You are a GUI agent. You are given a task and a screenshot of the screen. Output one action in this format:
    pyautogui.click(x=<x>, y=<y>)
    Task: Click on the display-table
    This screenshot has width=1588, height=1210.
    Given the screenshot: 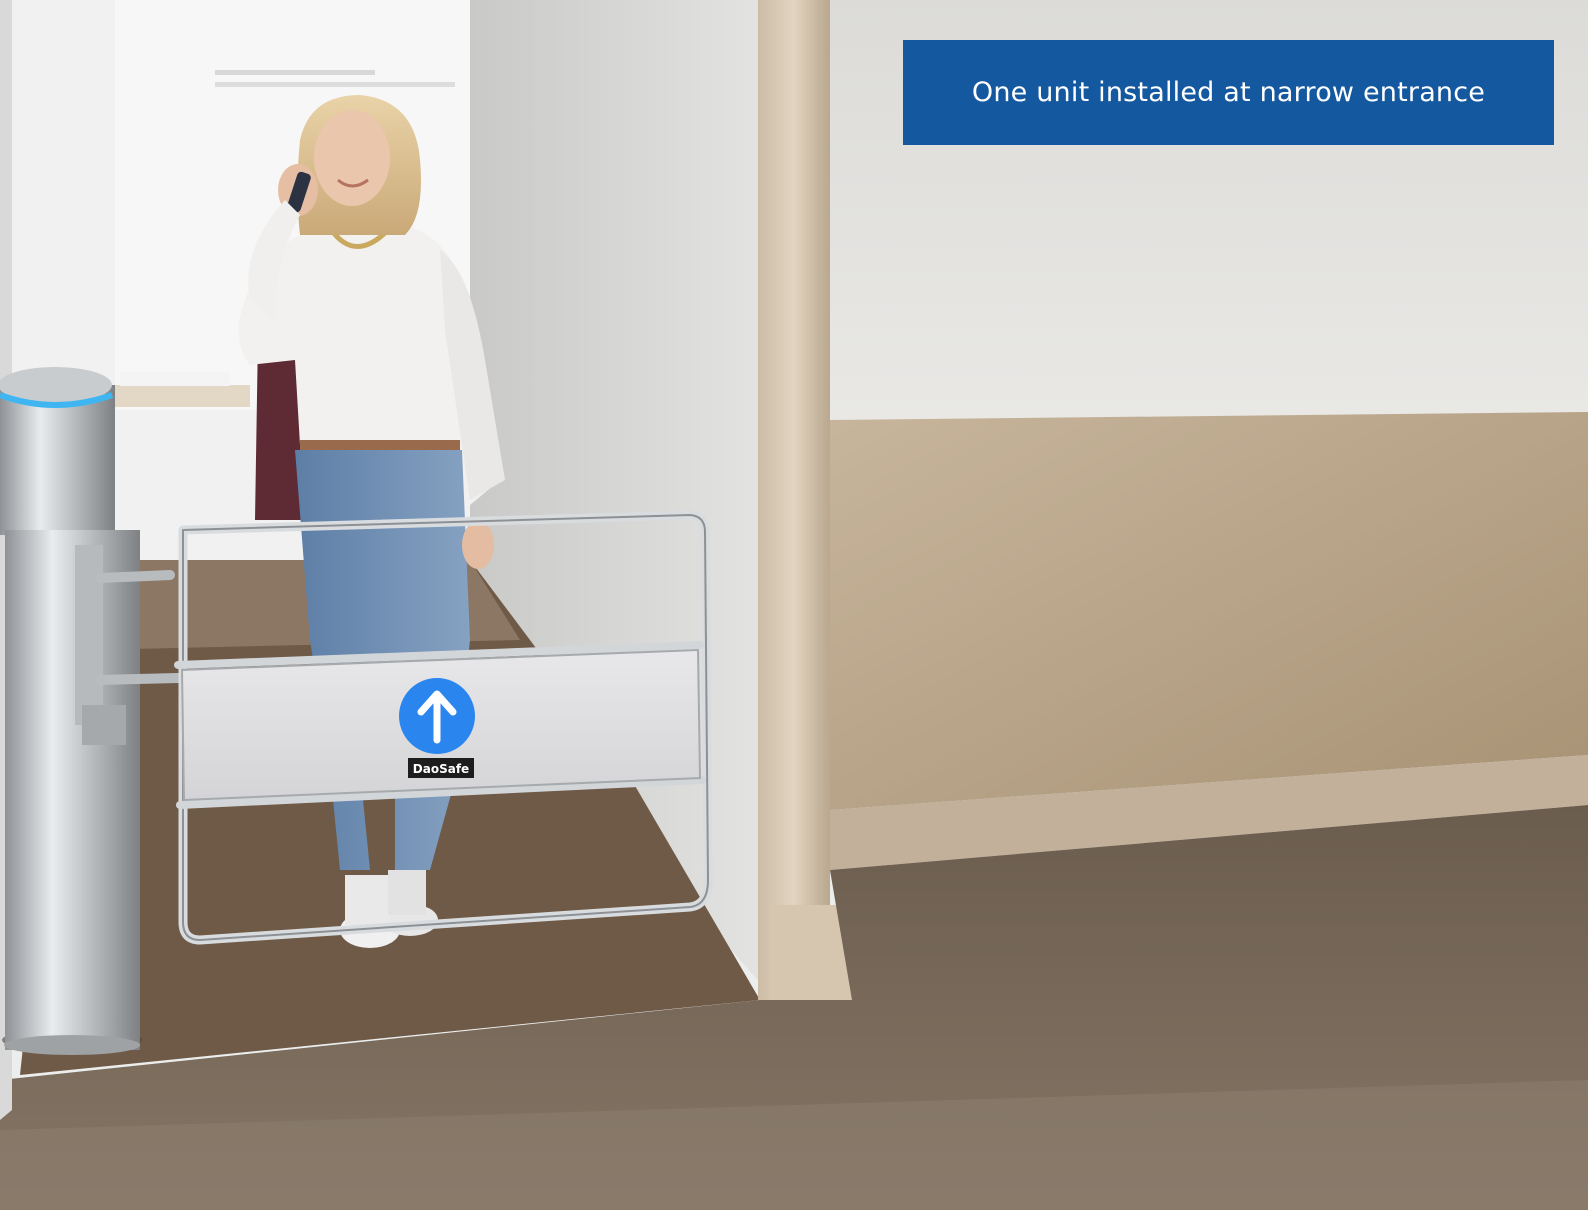 What is the action you would take?
    pyautogui.click(x=180, y=396)
    